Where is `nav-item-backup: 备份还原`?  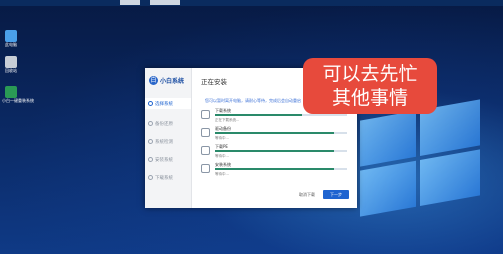 nav-item-backup: 备份还原 is located at coordinates (168, 123).